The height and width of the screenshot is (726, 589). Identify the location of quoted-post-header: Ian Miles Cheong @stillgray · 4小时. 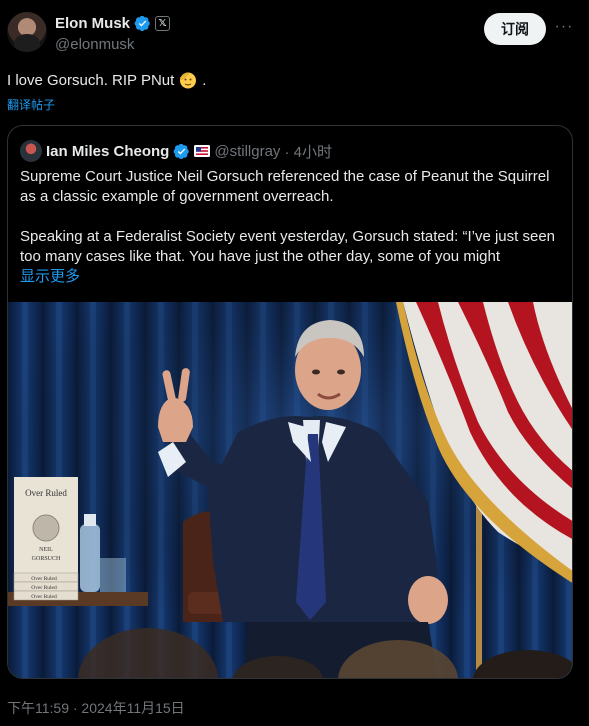
(176, 151).